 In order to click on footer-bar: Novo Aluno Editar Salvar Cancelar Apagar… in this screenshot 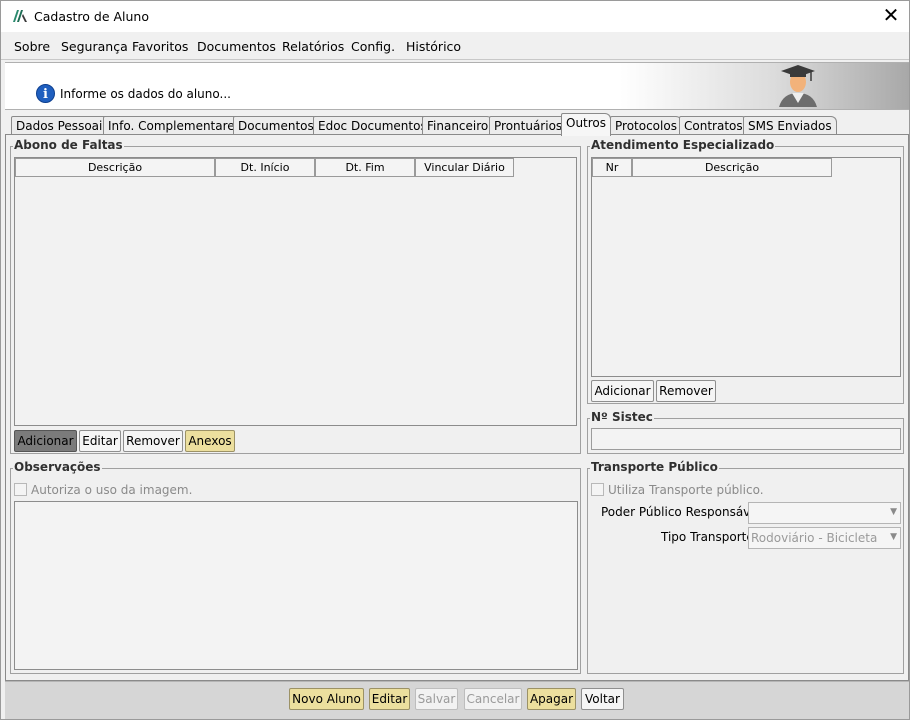, I will do `click(457, 700)`.